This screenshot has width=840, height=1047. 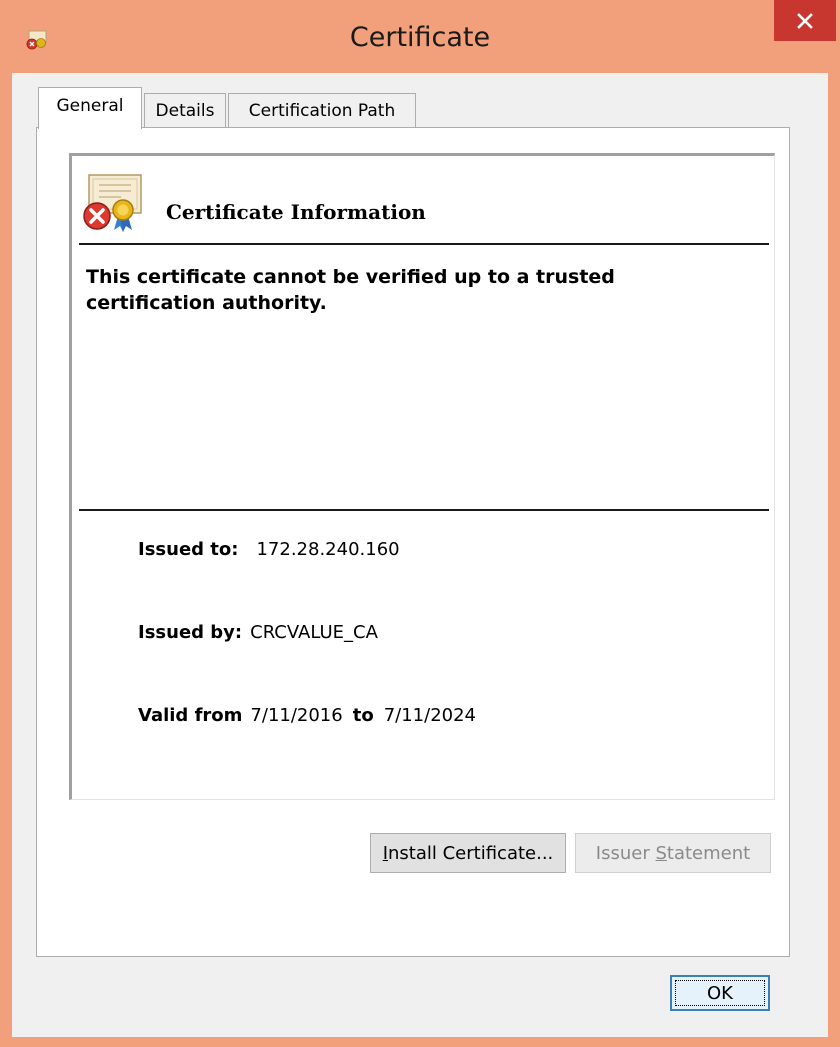 I want to click on tab-label: General, so click(x=90, y=105).